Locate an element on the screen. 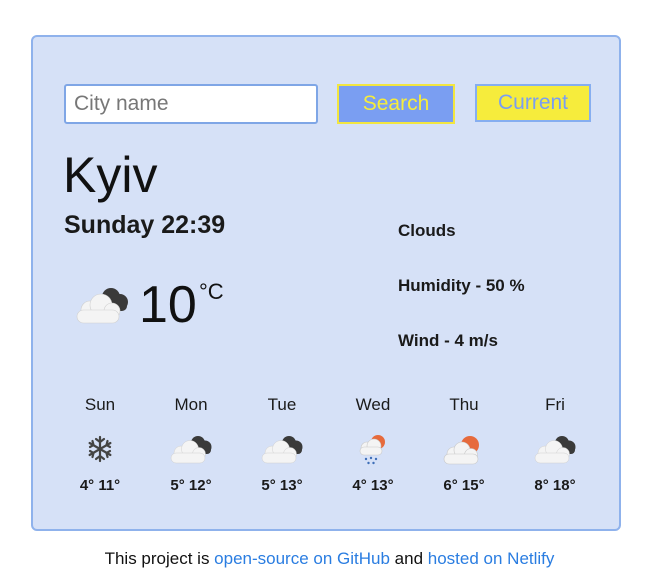  forecast-day: Wed 4° 13° is located at coordinates (373, 443).